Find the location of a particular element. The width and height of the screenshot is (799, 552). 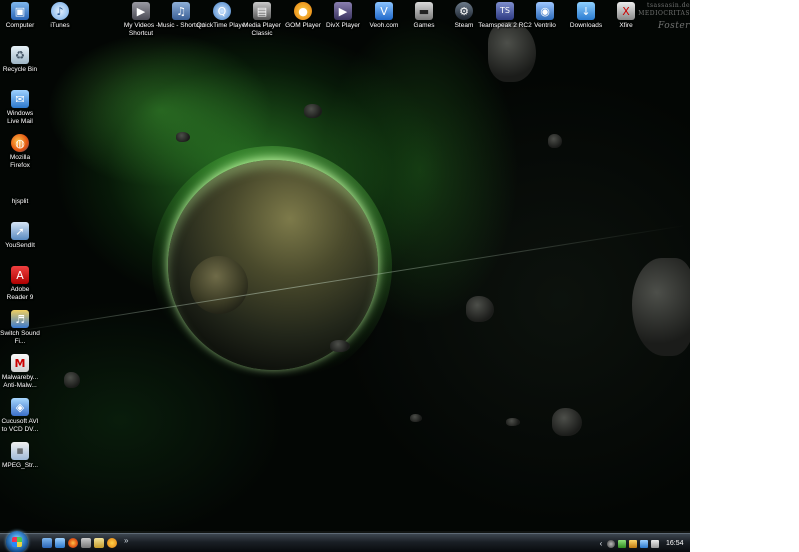

folder-icon is located at coordinates (99, 543).